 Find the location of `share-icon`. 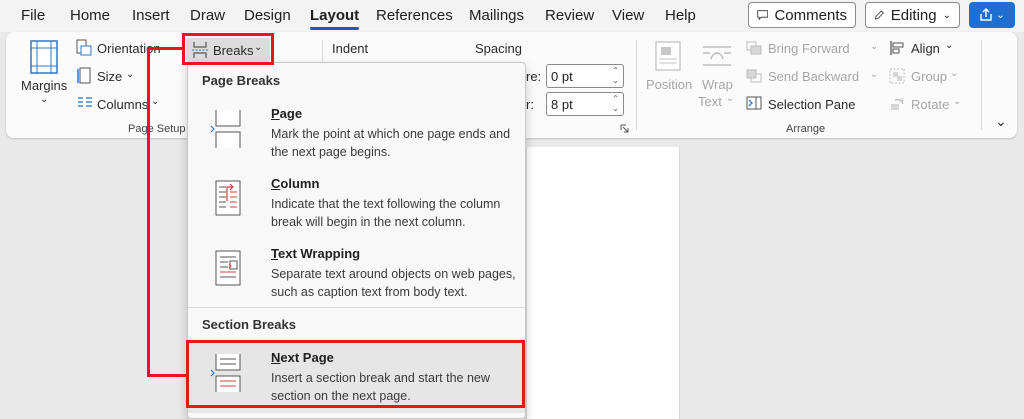

share-icon is located at coordinates (986, 14).